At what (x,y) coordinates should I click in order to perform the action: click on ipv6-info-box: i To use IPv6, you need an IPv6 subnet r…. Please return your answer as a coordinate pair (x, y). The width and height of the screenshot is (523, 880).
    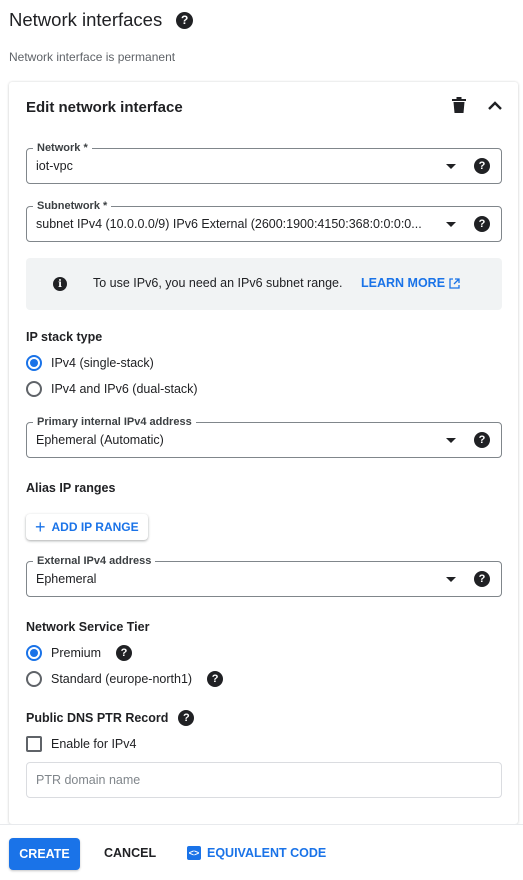
    Looking at the image, I should click on (264, 284).